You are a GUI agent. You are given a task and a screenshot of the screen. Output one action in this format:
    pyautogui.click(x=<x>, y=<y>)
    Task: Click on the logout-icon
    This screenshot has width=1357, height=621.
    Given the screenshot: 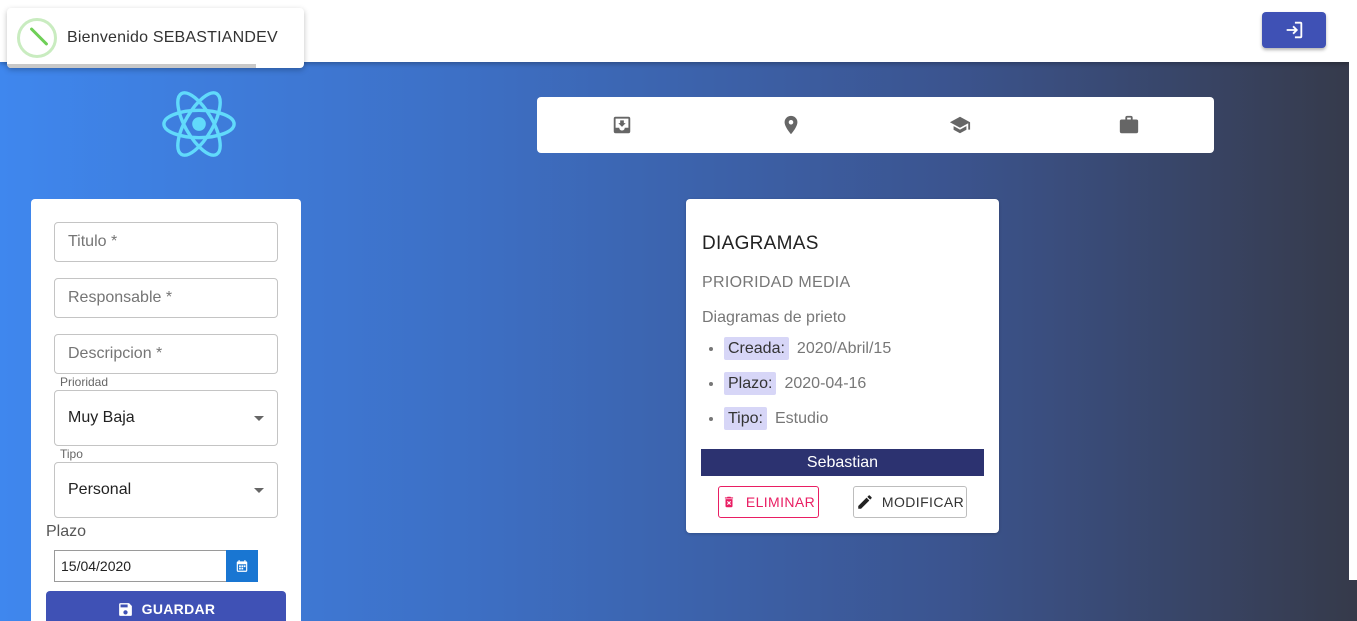 What is the action you would take?
    pyautogui.click(x=1294, y=30)
    